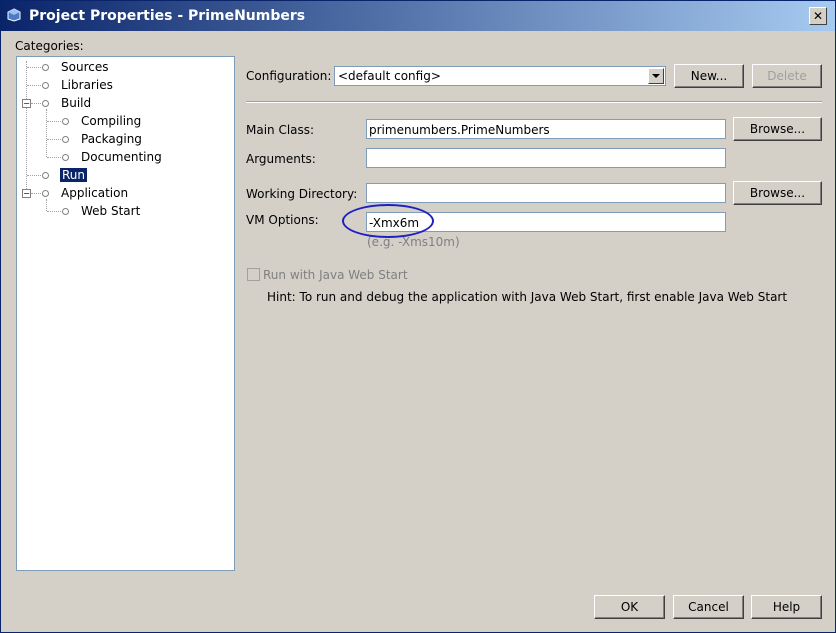 This screenshot has width=836, height=633. Describe the element at coordinates (14, 15) in the screenshot. I see `cube-icon` at that location.